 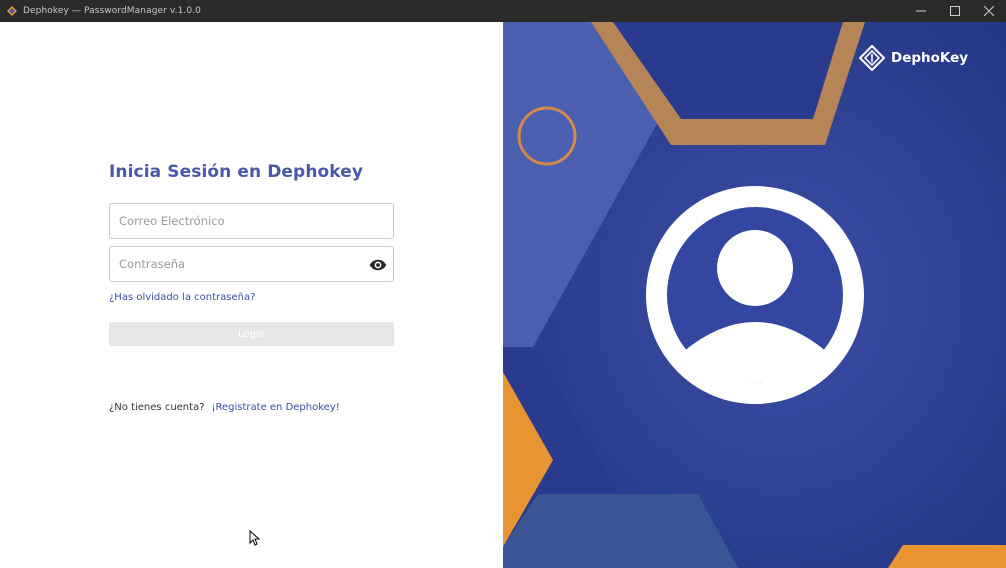 I want to click on user-avatar-icon, so click(x=755, y=295).